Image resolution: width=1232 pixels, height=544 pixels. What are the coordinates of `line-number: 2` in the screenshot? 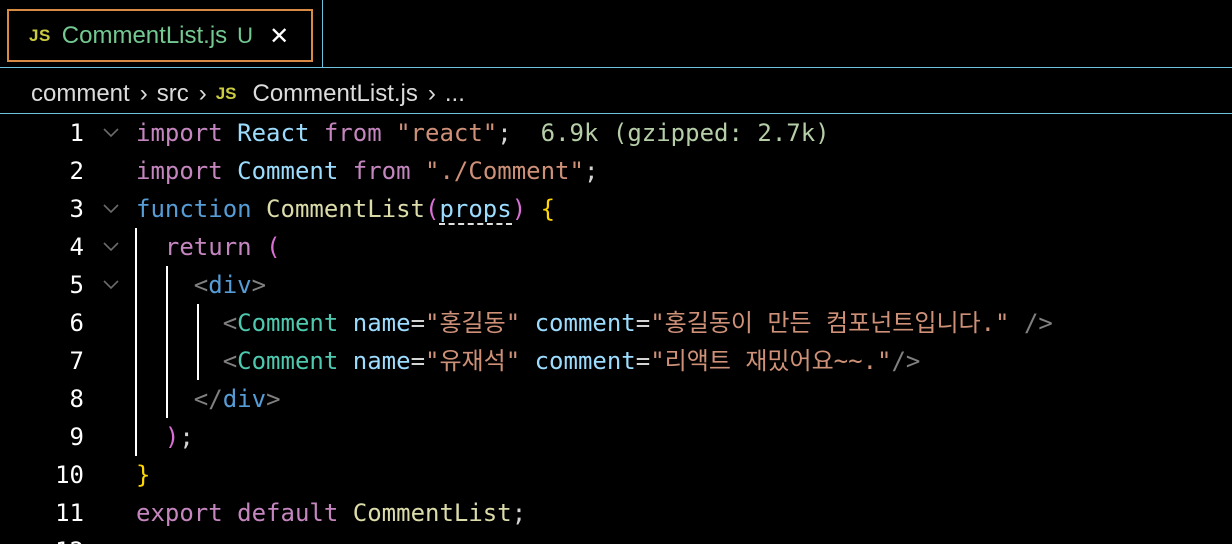 It's located at (76, 171).